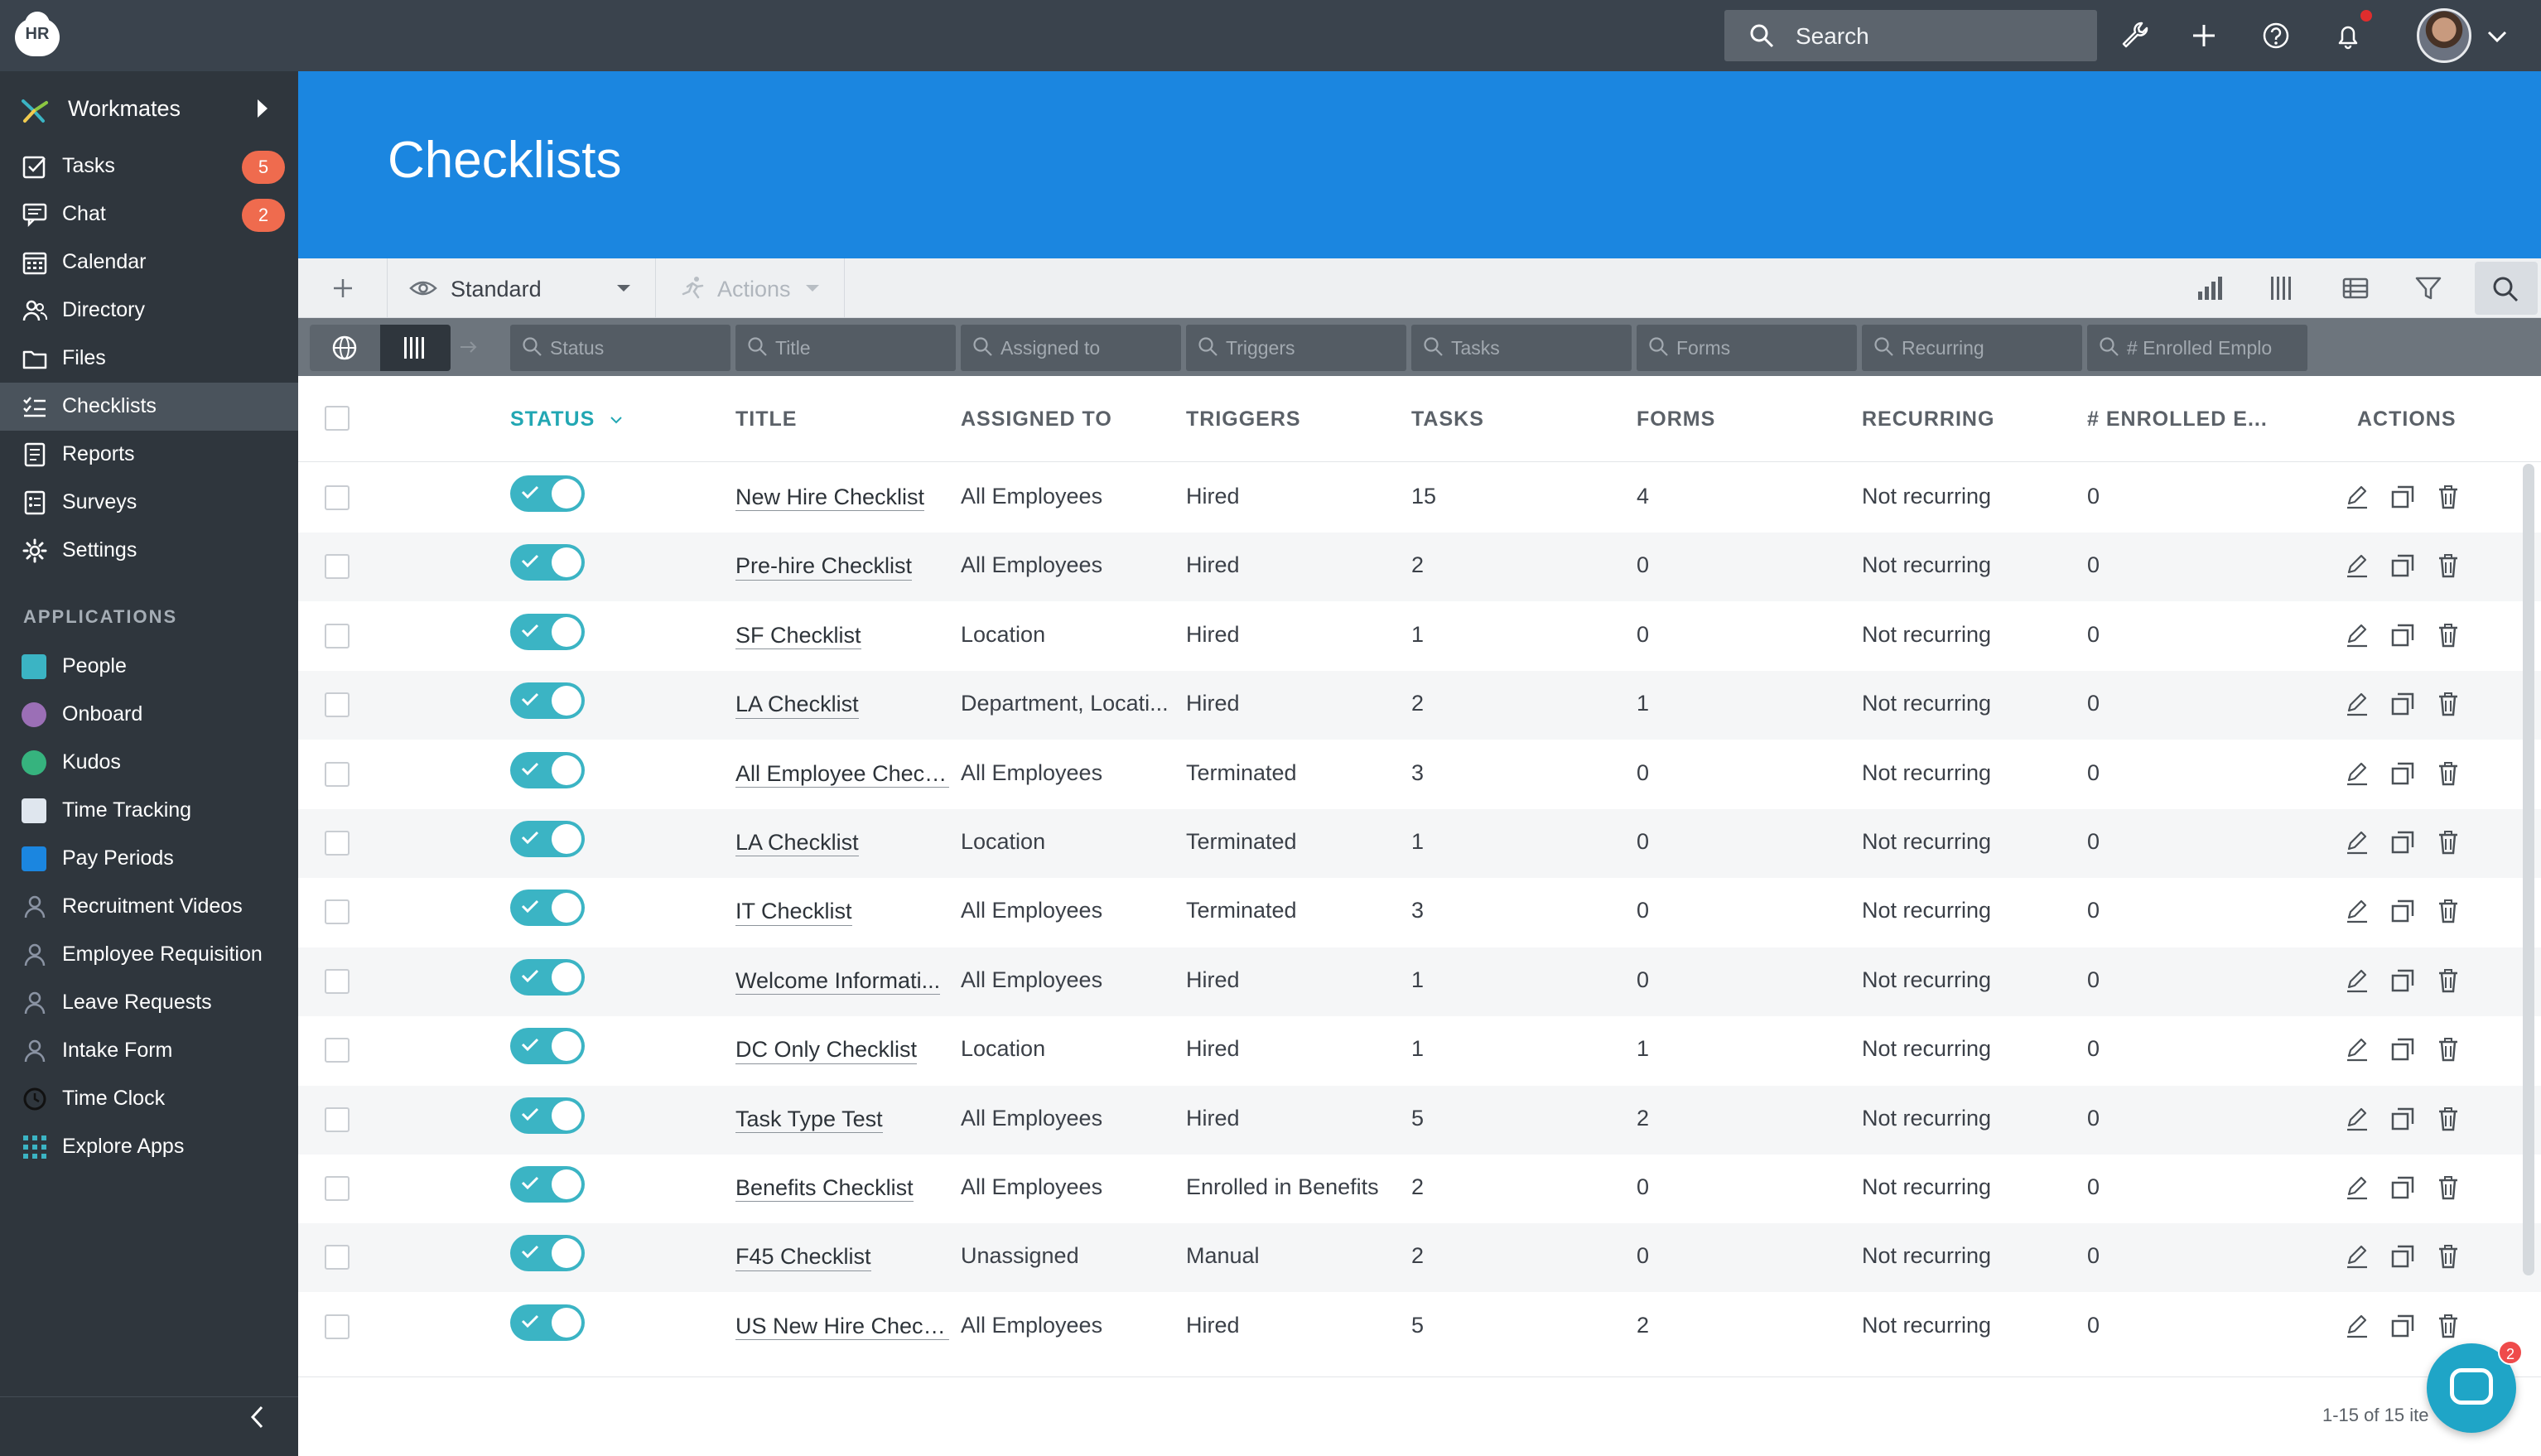 This screenshot has height=1456, width=2541. Describe the element at coordinates (149, 109) in the screenshot. I see `workspace-switcher: Workmates` at that location.